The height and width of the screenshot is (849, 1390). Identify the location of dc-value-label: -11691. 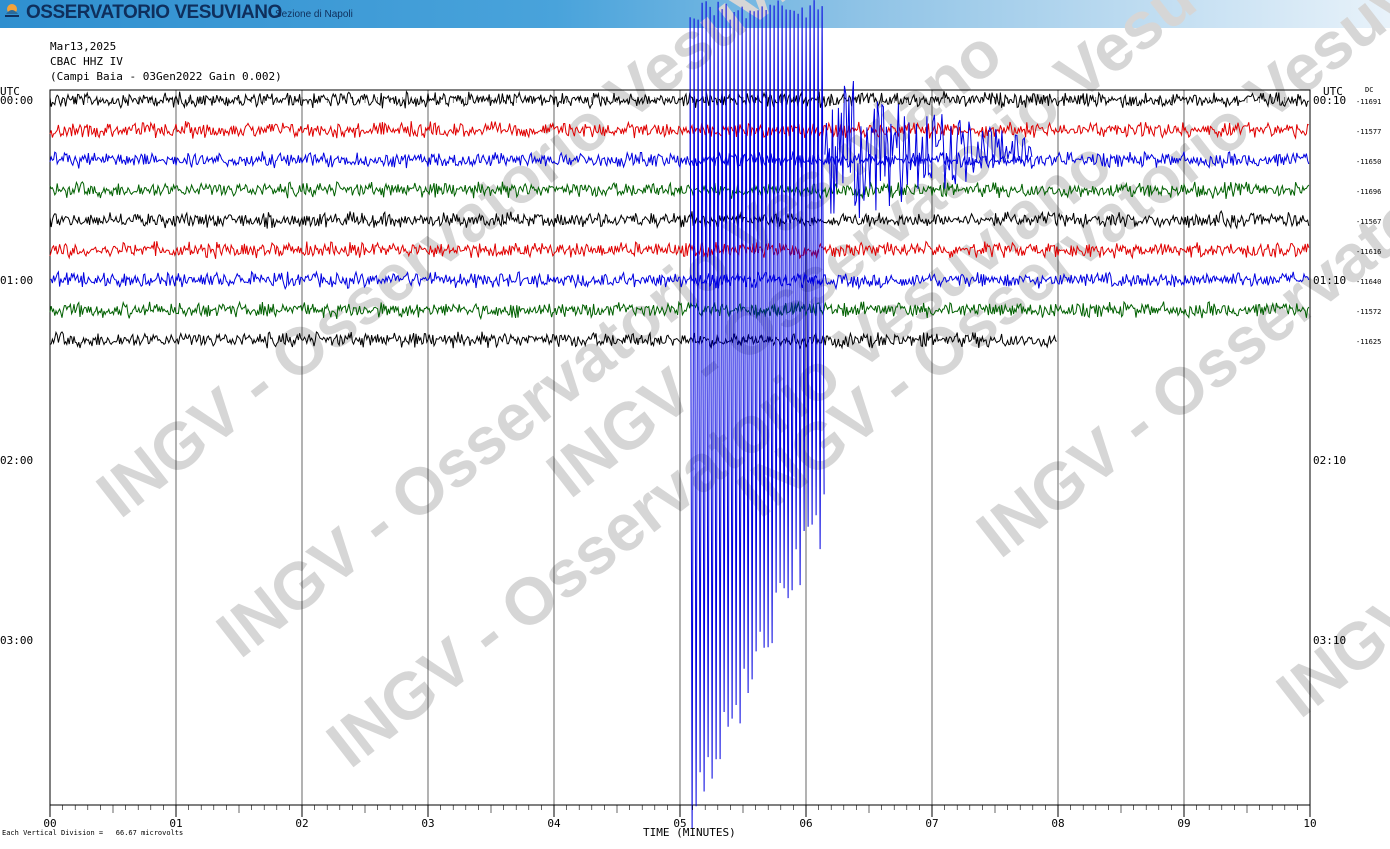
(1368, 102).